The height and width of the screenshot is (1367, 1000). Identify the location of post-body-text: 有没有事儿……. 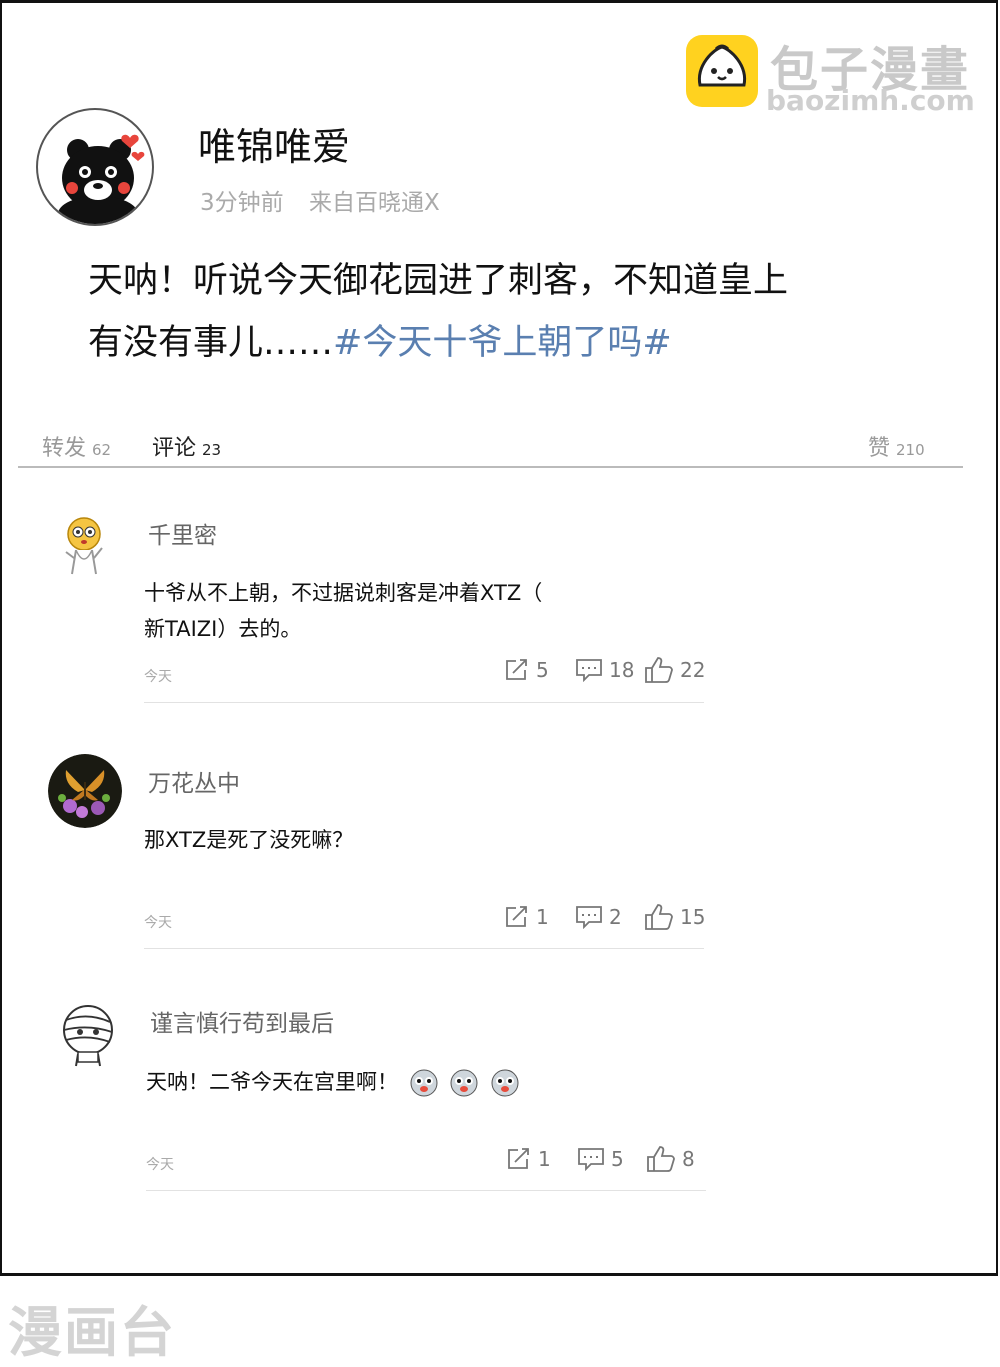
(211, 343).